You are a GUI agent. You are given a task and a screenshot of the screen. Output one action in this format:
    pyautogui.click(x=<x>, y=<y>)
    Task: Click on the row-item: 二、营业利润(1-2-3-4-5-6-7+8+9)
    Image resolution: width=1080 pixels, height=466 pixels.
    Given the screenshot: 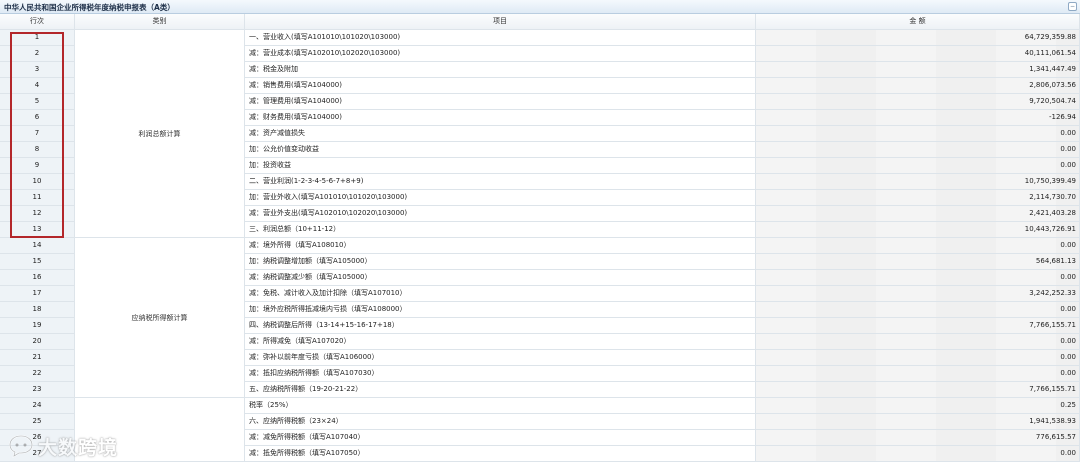 What is the action you would take?
    pyautogui.click(x=500, y=182)
    